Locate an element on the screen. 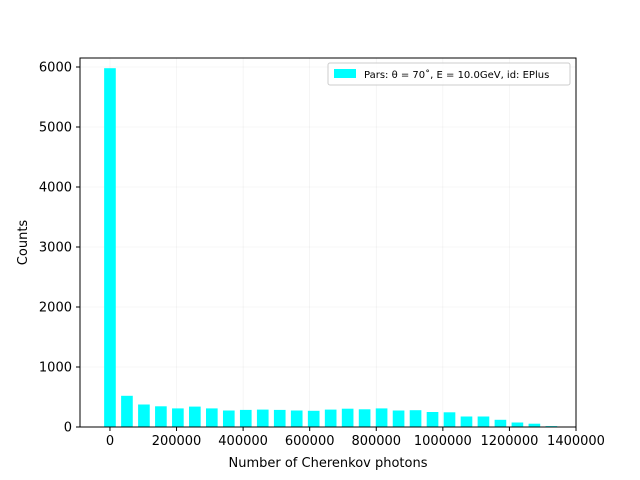 This screenshot has width=640, height=480. y-tick-label: 4000 is located at coordinates (55, 188).